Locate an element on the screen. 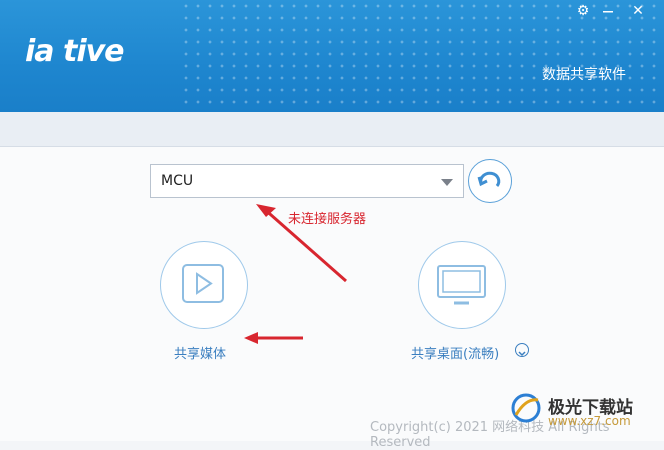 The width and height of the screenshot is (664, 450). watermark-url: www.xz7.com is located at coordinates (589, 421).